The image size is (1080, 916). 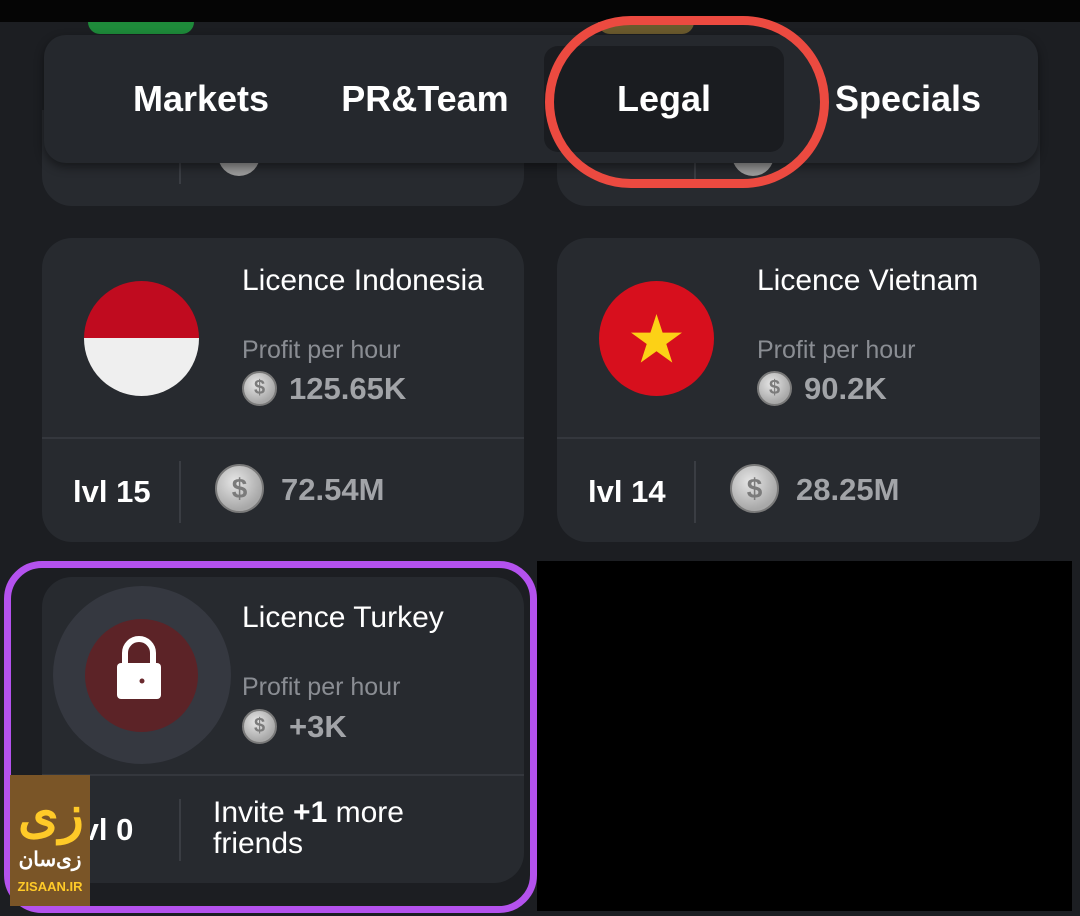 I want to click on lock-icon, so click(x=139, y=667).